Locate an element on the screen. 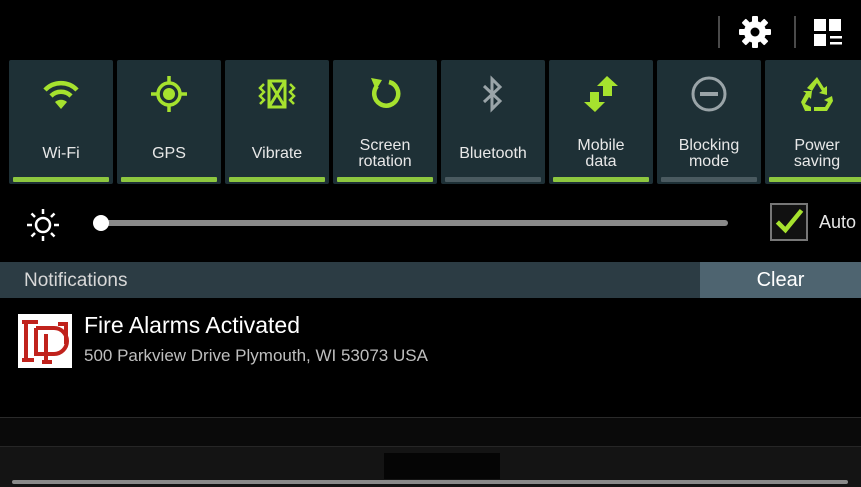 This screenshot has width=861, height=487. panel-footer is located at coordinates (430, 467).